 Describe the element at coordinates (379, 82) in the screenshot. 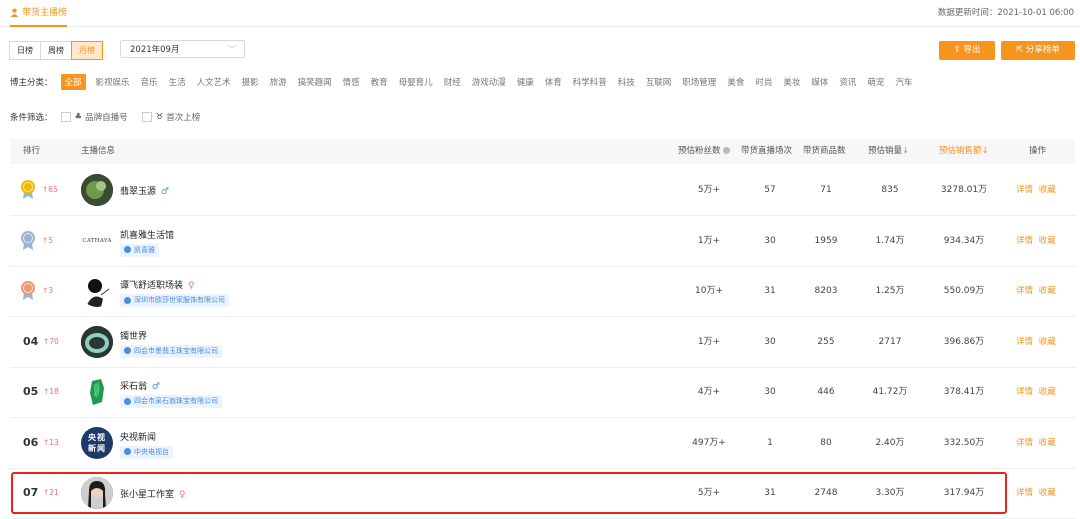

I see `category-item: 教育` at that location.